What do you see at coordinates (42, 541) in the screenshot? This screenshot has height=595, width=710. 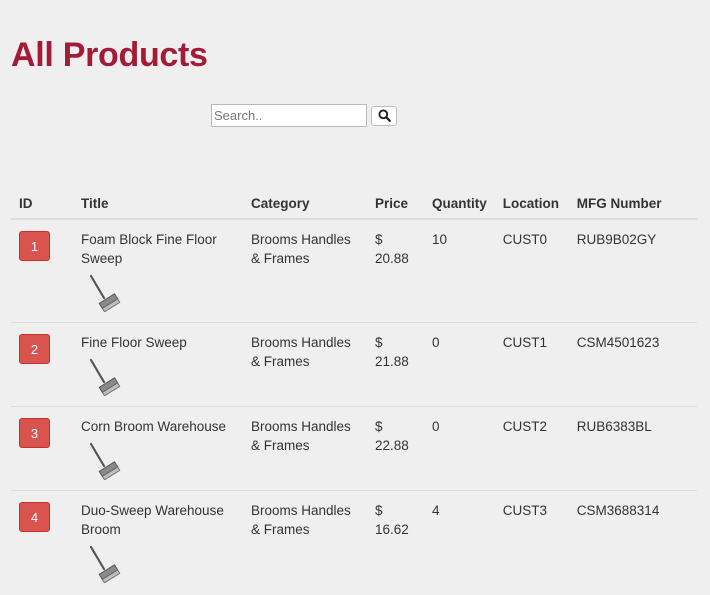 I see `cell-id: 4` at bounding box center [42, 541].